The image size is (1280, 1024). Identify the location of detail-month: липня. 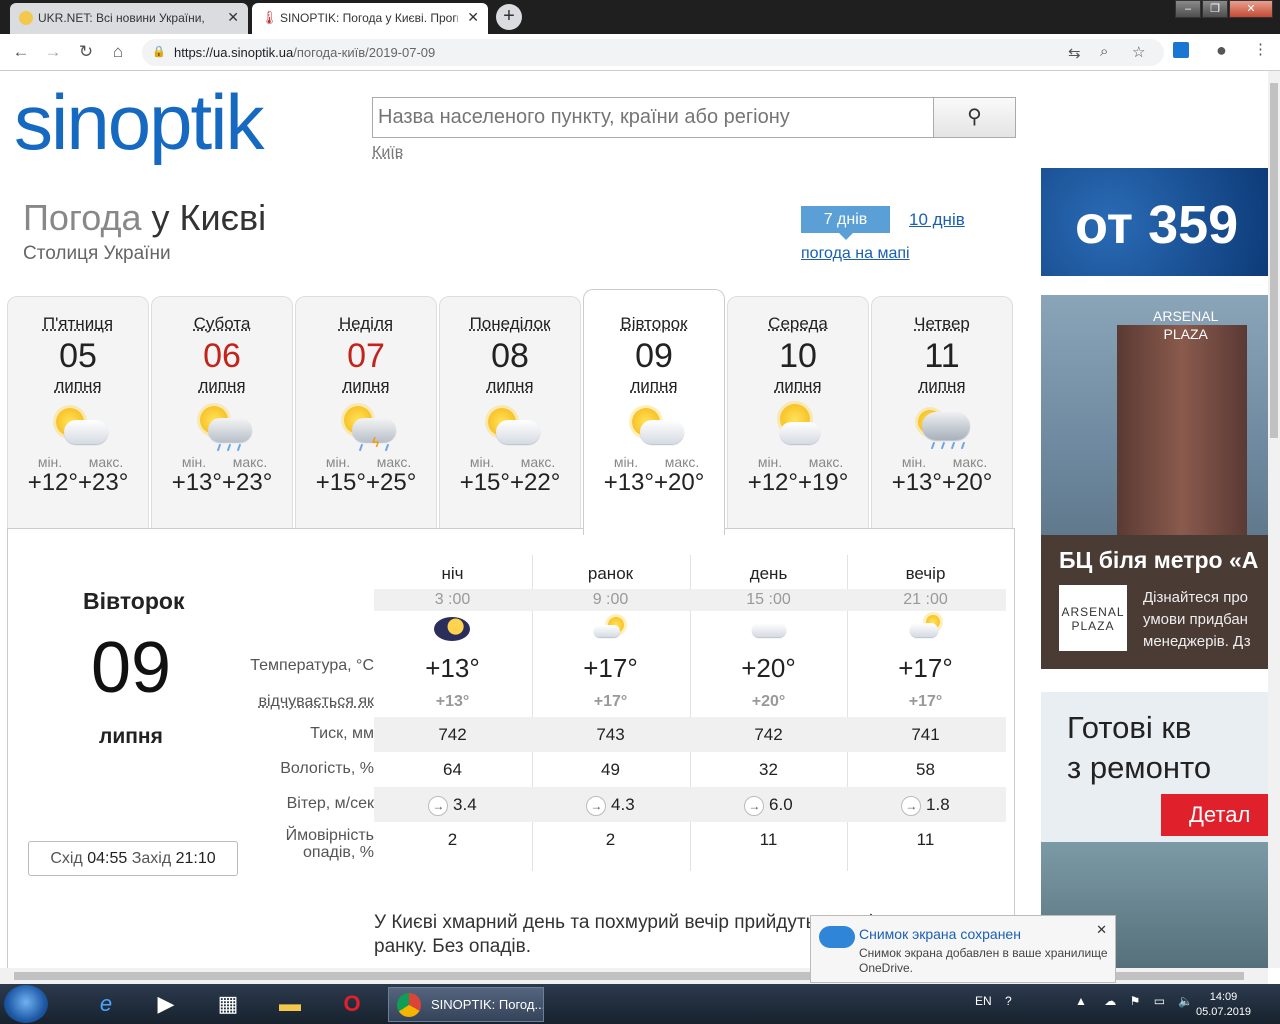
(131, 736).